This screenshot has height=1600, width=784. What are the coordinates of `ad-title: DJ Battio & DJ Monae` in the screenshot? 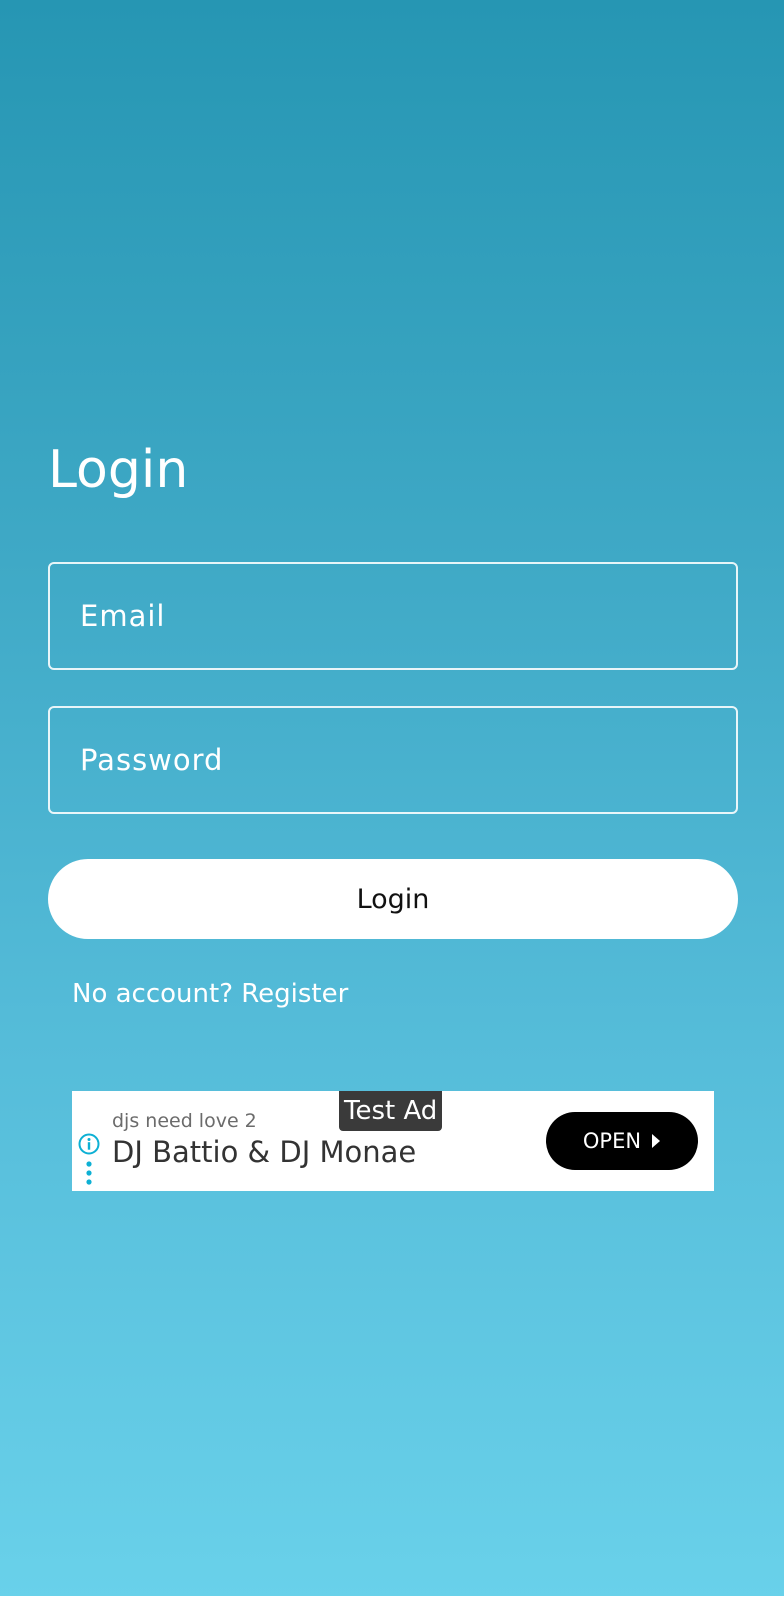 It's located at (264, 1152).